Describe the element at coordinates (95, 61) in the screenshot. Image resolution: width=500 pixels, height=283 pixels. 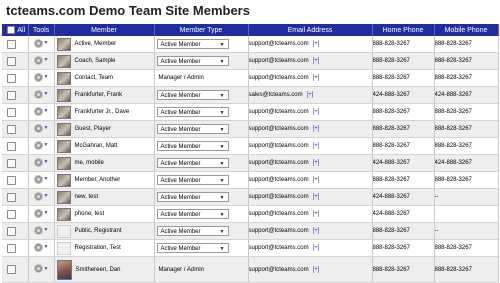
I see `member-name-link: Coach, Sample` at that location.